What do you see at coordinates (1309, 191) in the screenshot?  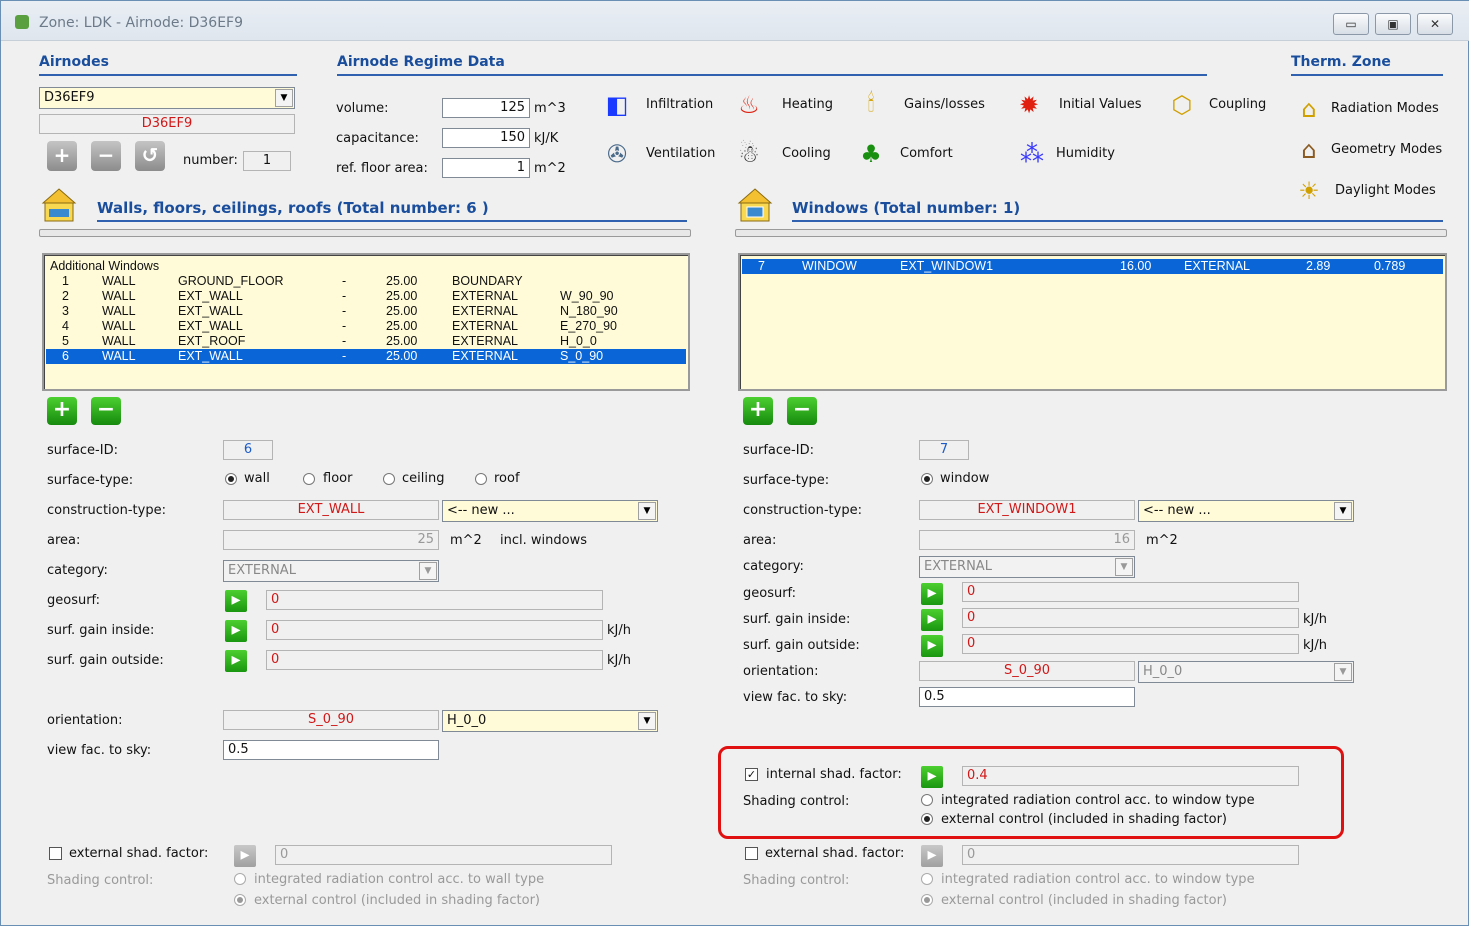 I see `daylight-modes-icon: ☀` at bounding box center [1309, 191].